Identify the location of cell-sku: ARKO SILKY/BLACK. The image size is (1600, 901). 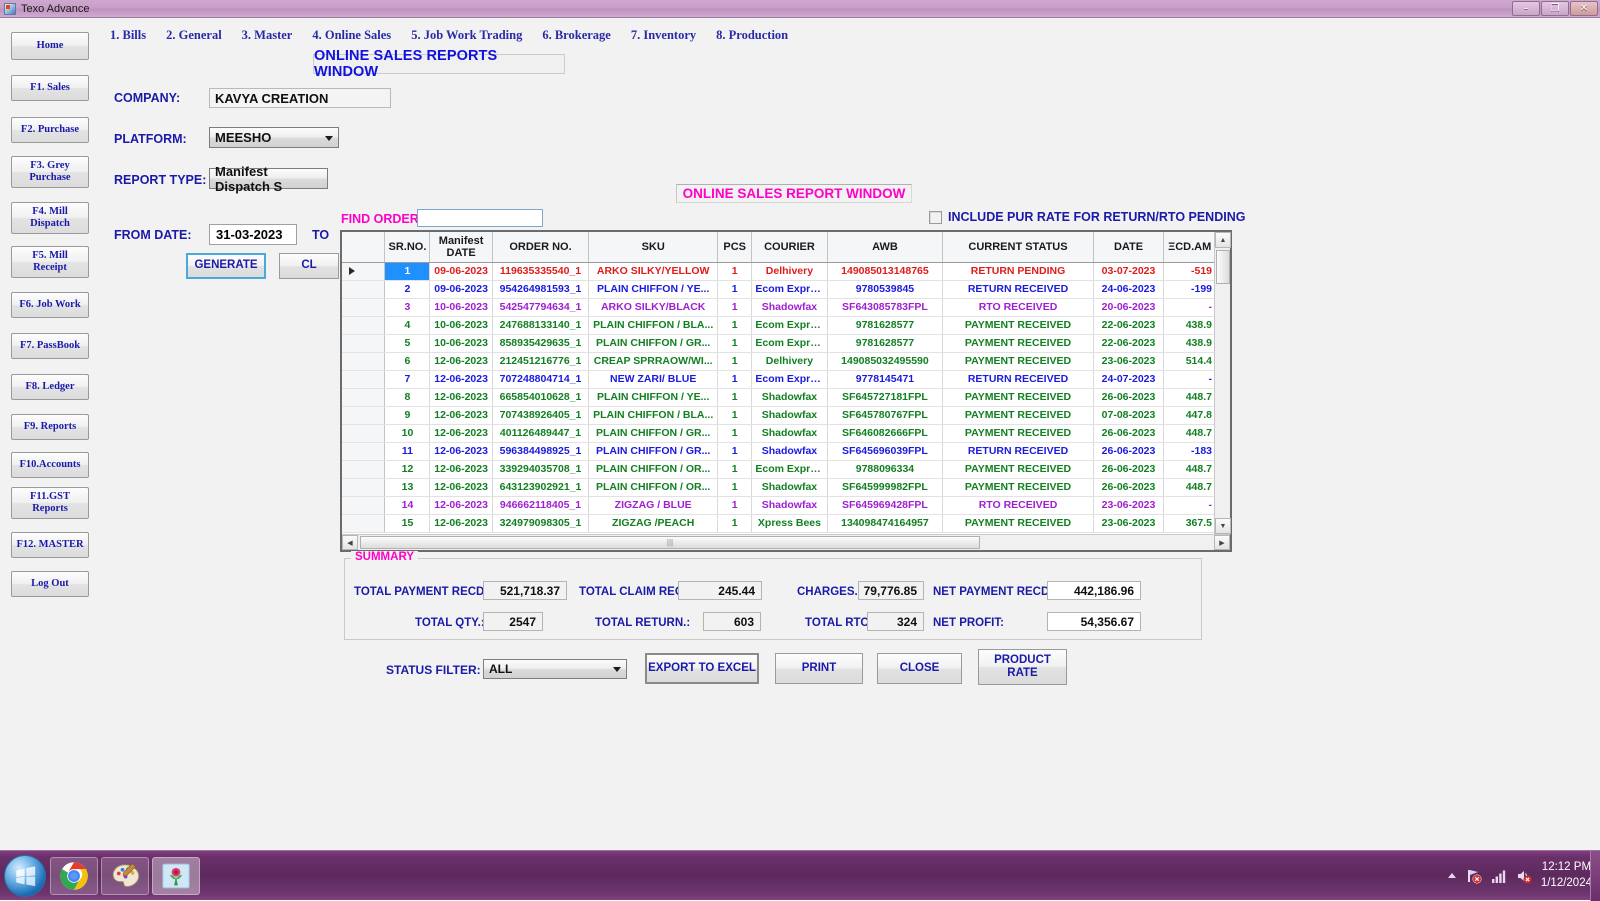
(653, 307).